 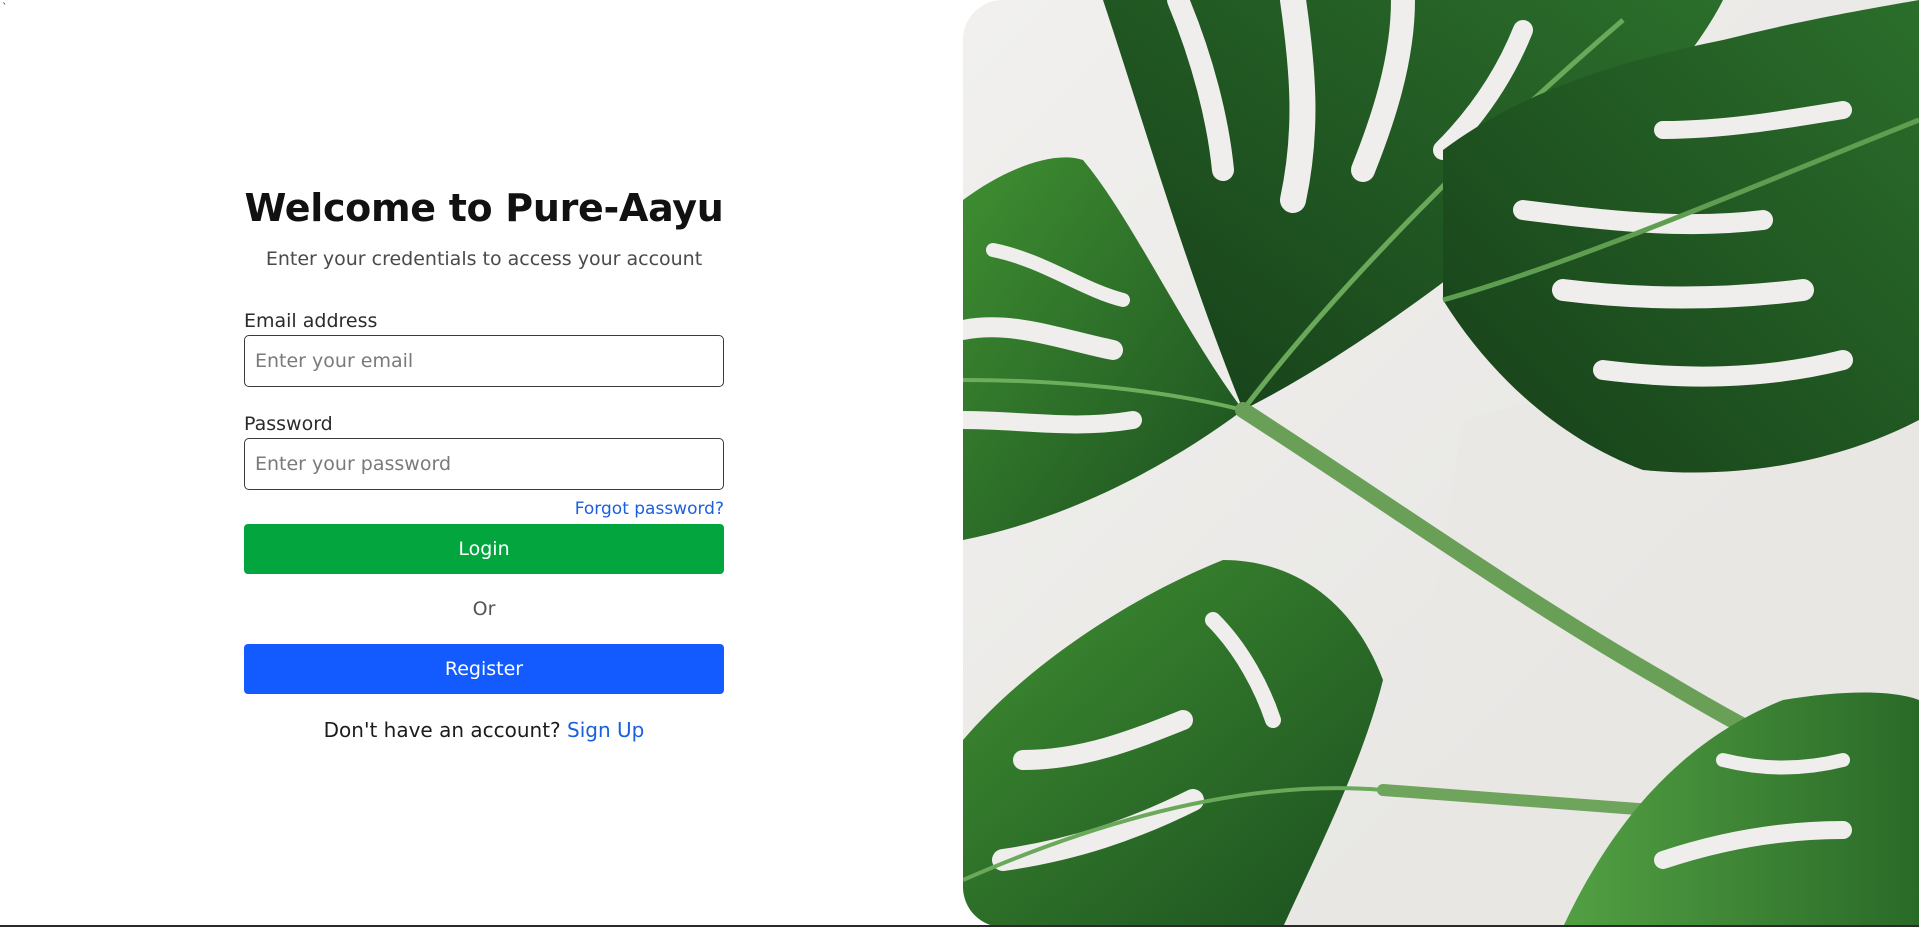 I want to click on sign-up-link: Sign Up, so click(x=605, y=730).